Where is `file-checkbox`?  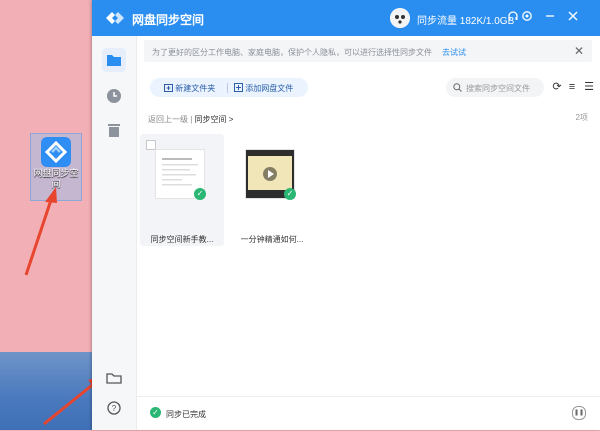
file-checkbox is located at coordinates (151, 145).